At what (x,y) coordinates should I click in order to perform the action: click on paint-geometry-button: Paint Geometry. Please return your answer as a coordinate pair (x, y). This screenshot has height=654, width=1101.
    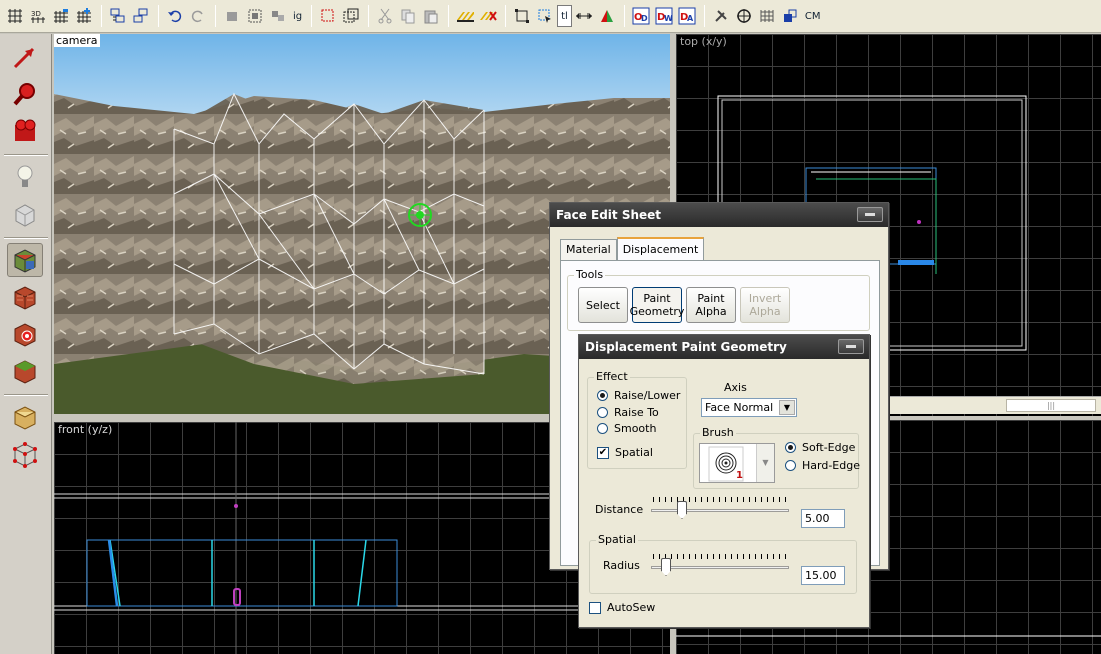
    Looking at the image, I should click on (657, 305).